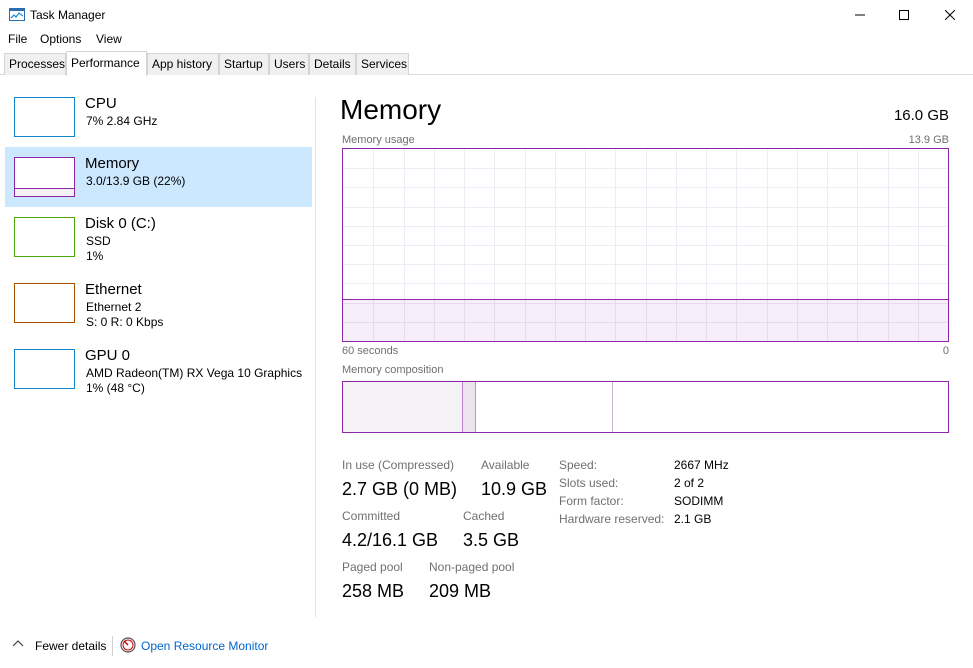 This screenshot has height=668, width=973. What do you see at coordinates (204, 646) in the screenshot?
I see `open-resource-monitor-link: Open Resource Monitor` at bounding box center [204, 646].